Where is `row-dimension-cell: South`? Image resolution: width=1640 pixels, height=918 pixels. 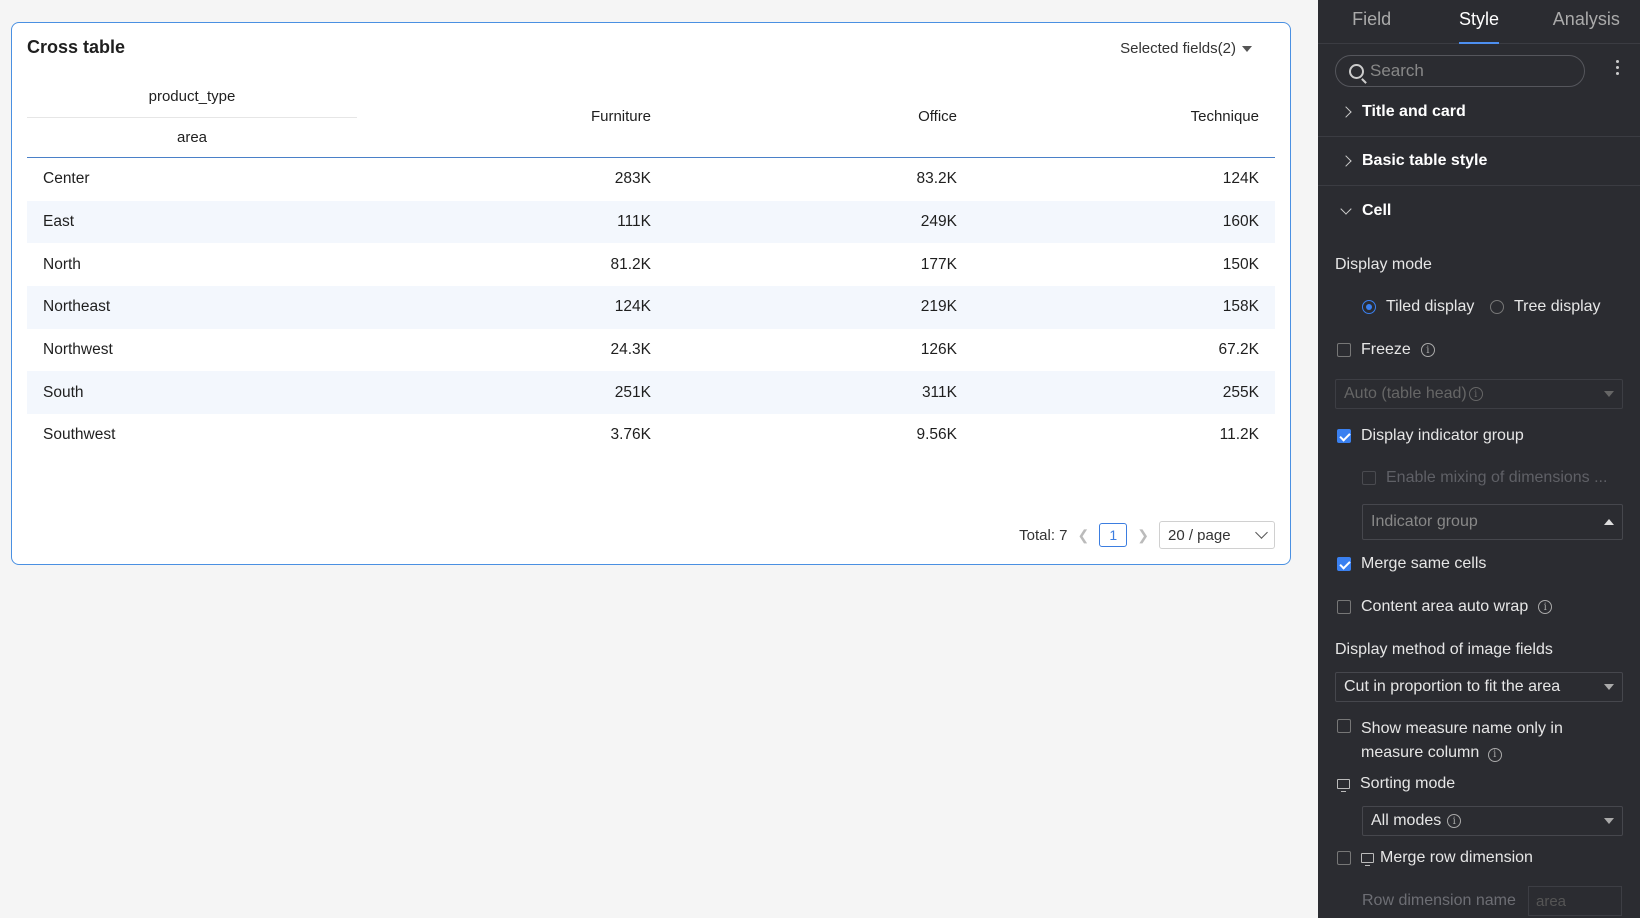 row-dimension-cell: South is located at coordinates (63, 392).